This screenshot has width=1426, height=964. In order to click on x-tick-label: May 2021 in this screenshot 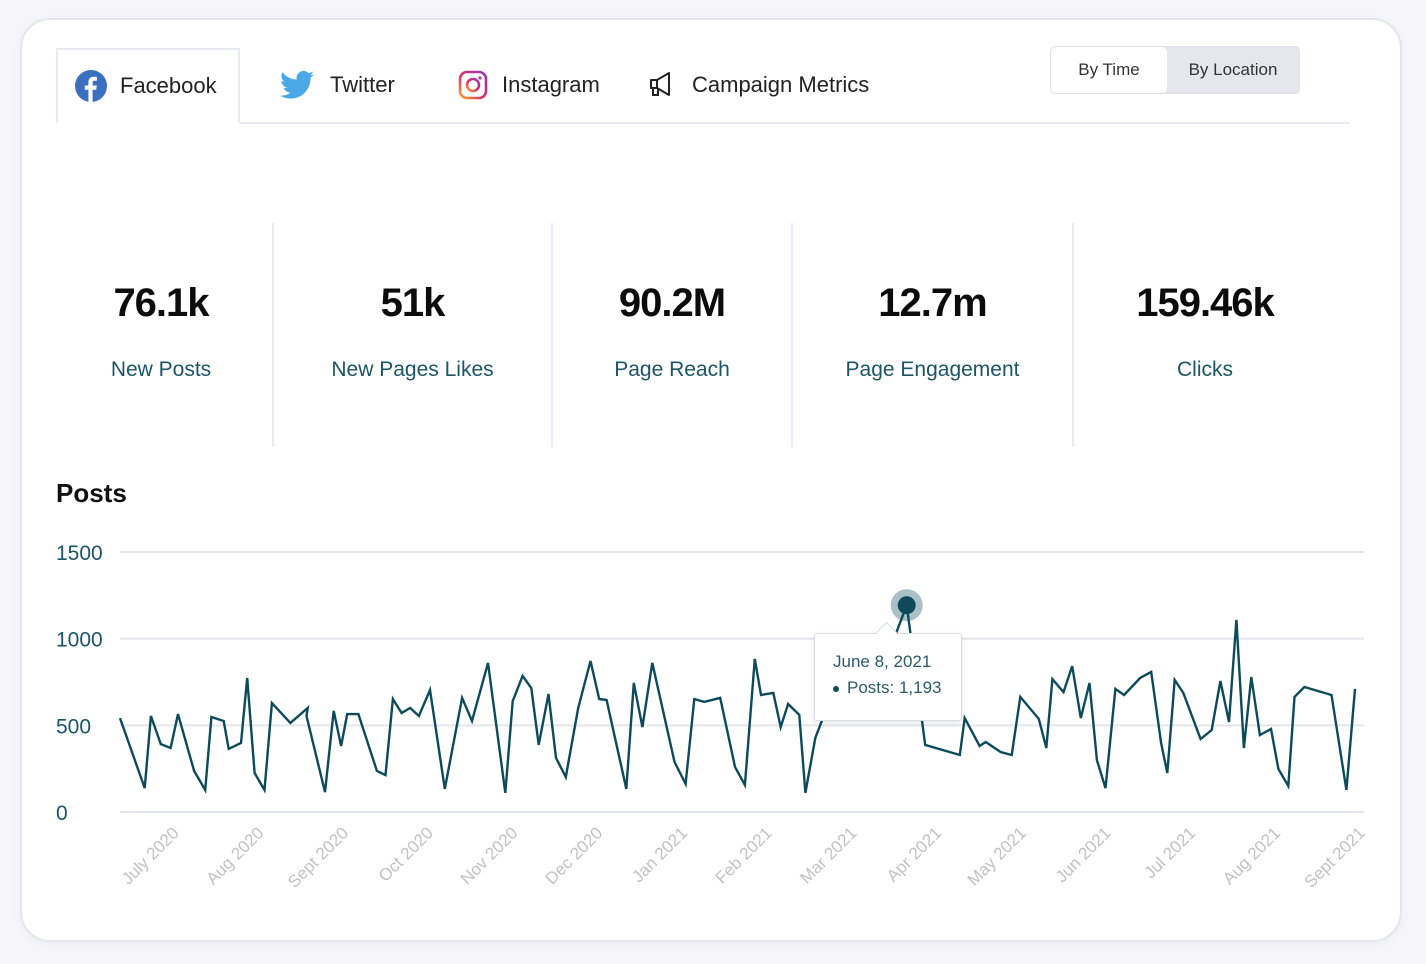, I will do `click(997, 856)`.